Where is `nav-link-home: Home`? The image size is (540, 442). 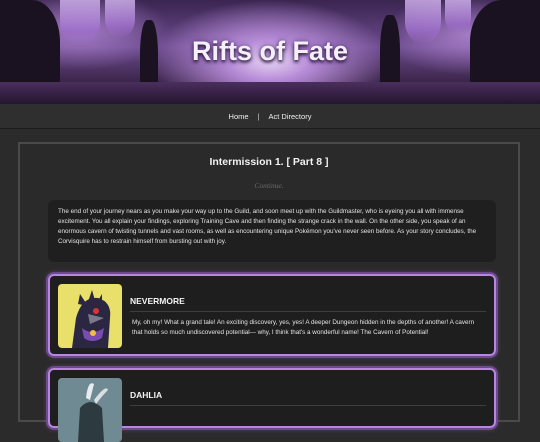 nav-link-home: Home is located at coordinates (239, 116).